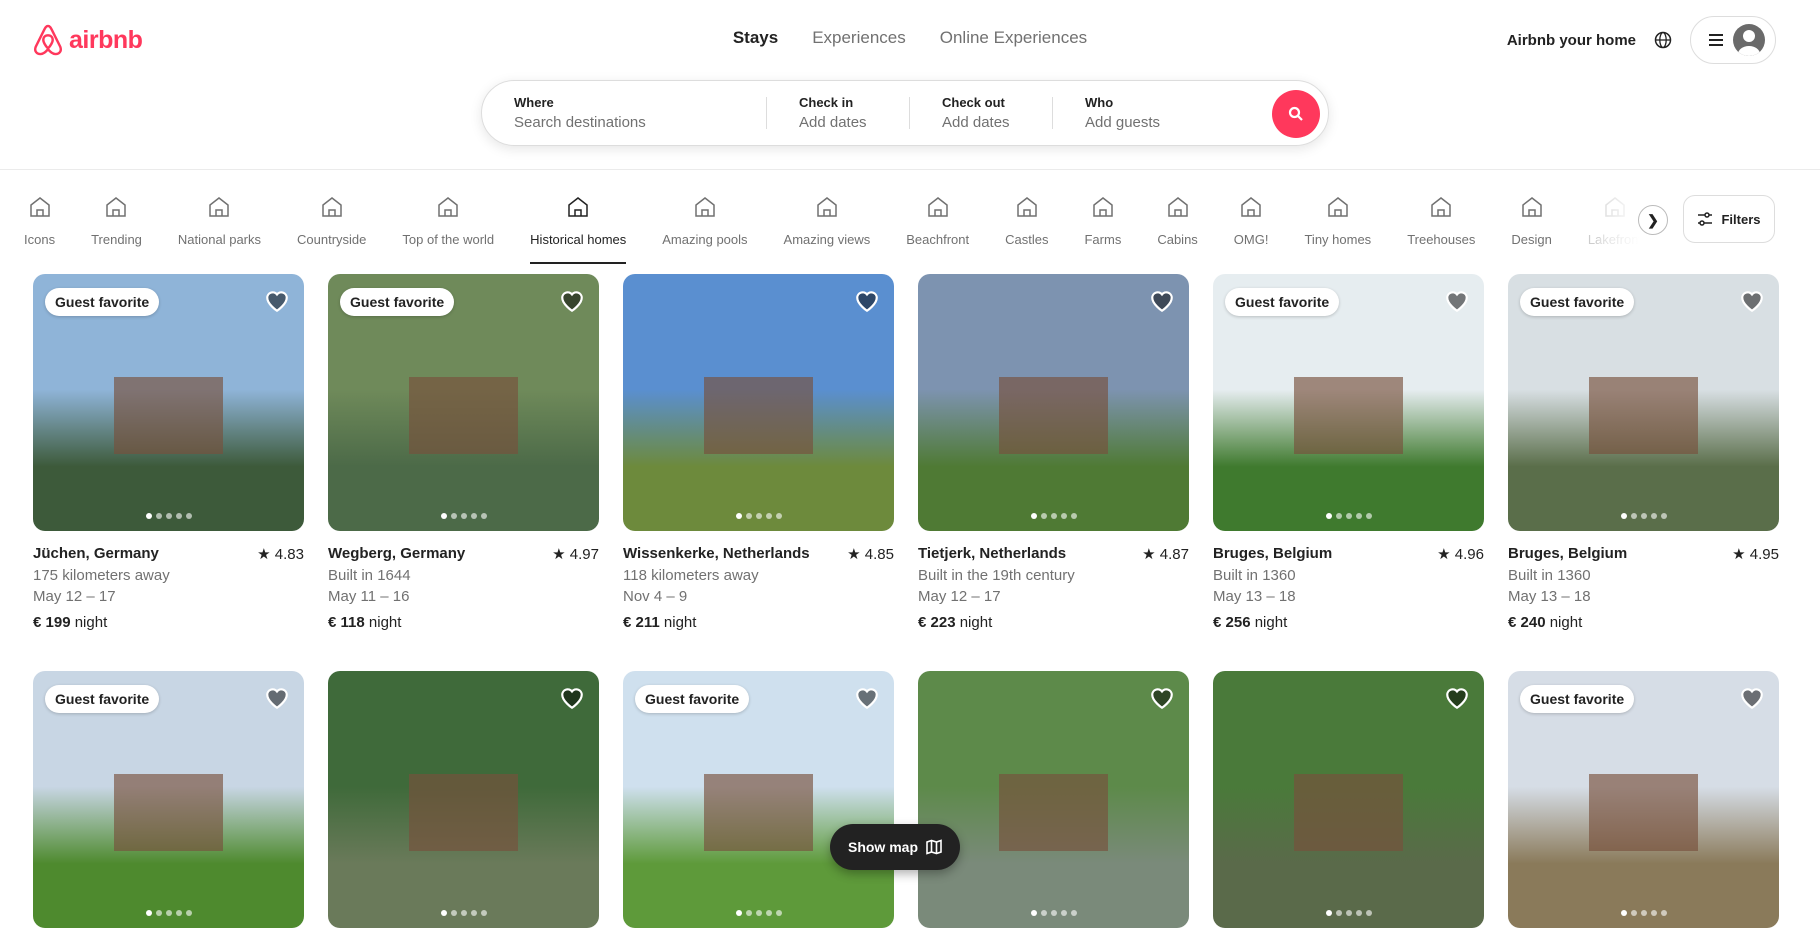  What do you see at coordinates (1729, 219) in the screenshot?
I see `filters-button: Filters` at bounding box center [1729, 219].